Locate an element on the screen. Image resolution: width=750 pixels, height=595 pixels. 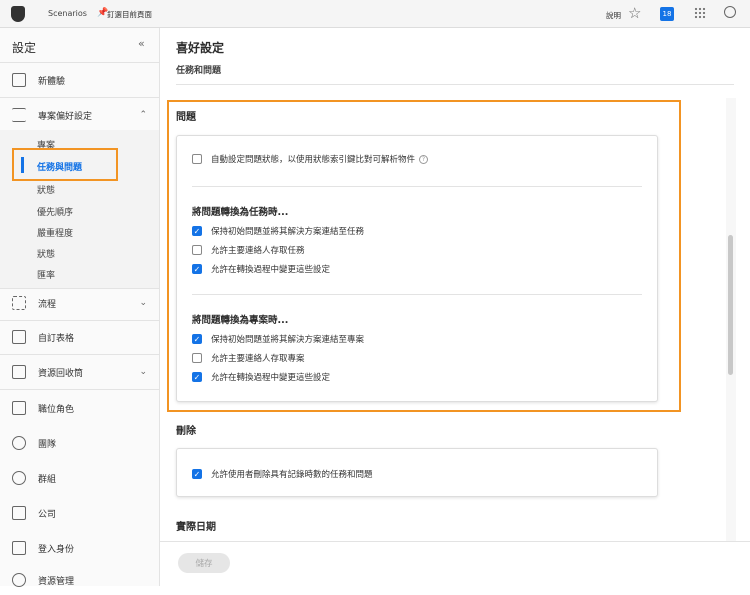
sidebar-item-project-preferences: 專案偏好設定 ⌃ is located at coordinates (79, 115).